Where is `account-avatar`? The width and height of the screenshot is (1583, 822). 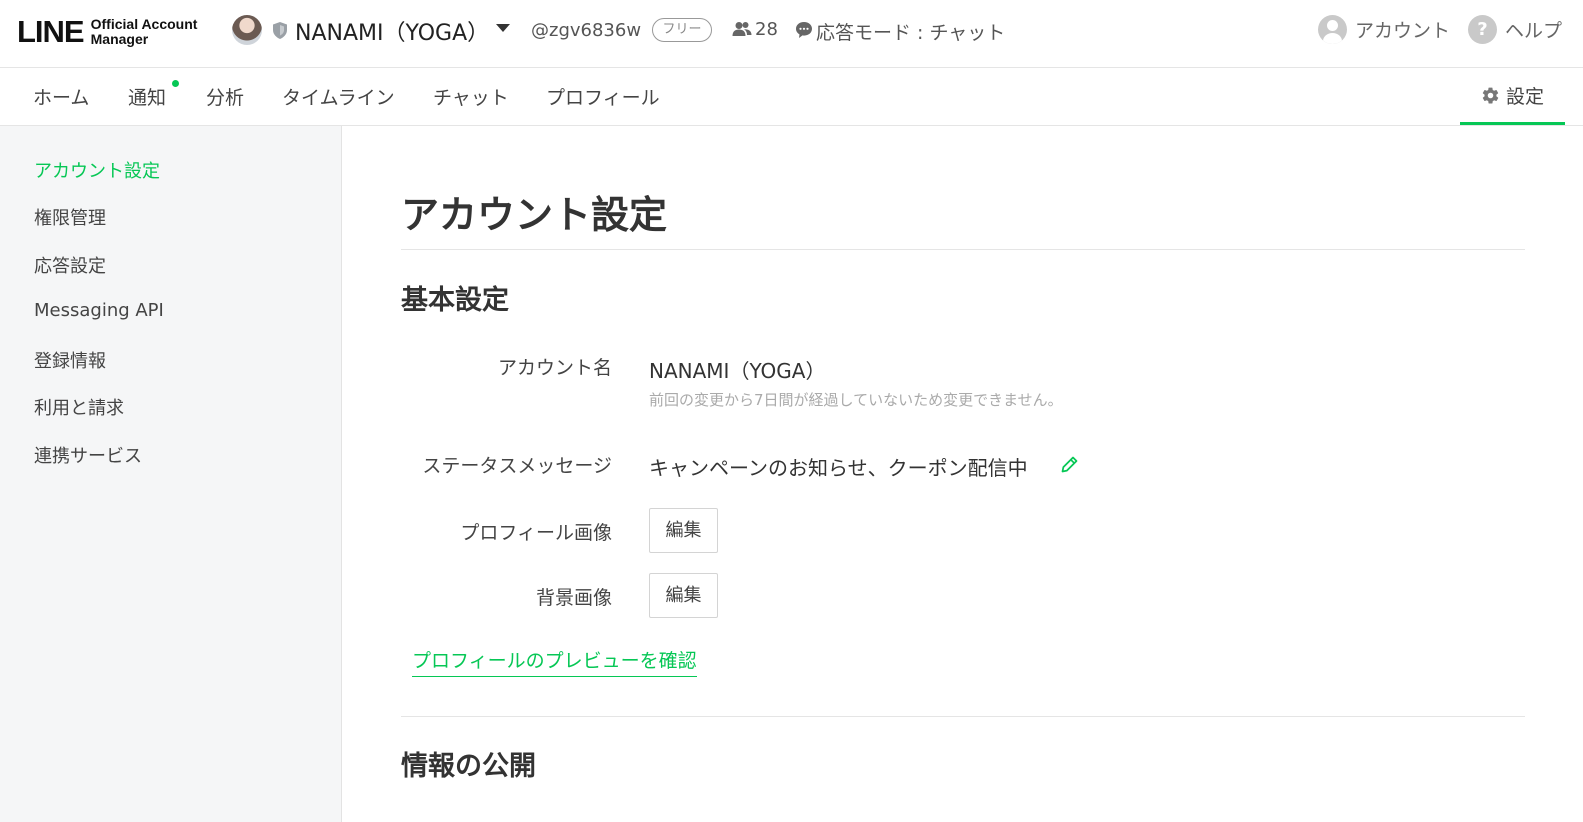
account-avatar is located at coordinates (247, 30).